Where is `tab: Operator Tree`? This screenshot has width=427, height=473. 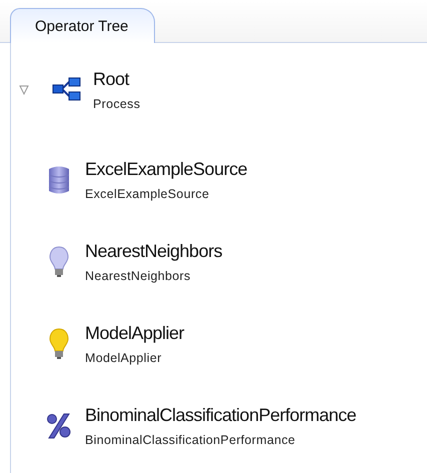 tab: Operator Tree is located at coordinates (83, 25).